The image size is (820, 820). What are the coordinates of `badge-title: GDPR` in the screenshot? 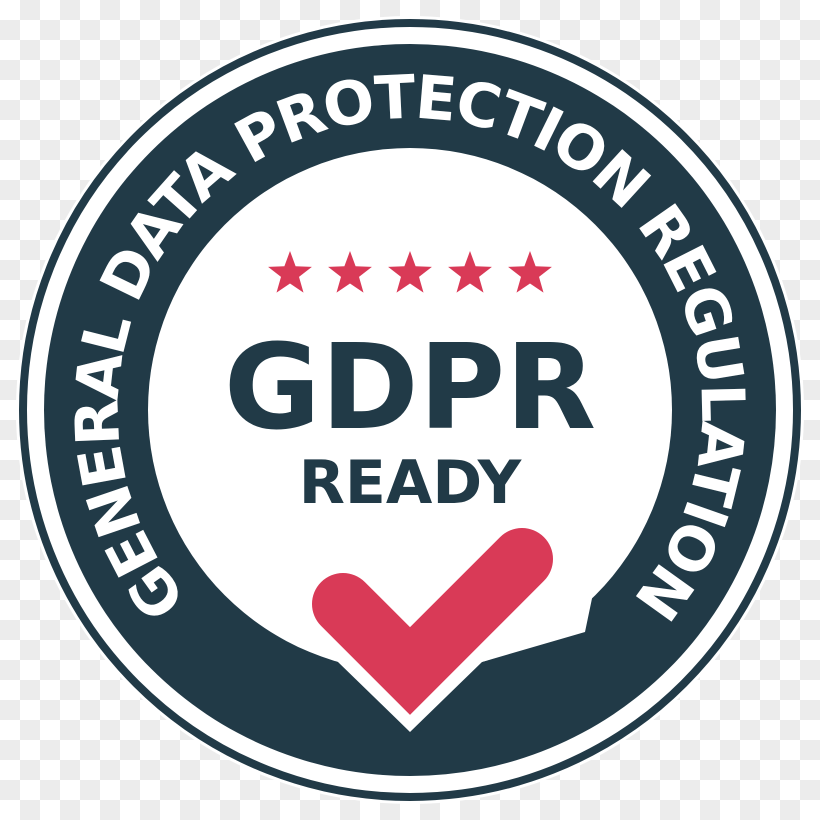 It's located at (410, 387).